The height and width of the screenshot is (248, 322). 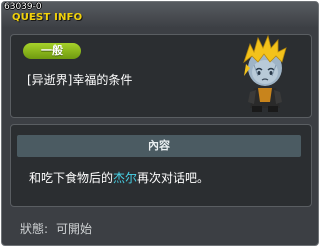 What do you see at coordinates (125, 178) in the screenshot?
I see `npc-name-link: 杰尔` at bounding box center [125, 178].